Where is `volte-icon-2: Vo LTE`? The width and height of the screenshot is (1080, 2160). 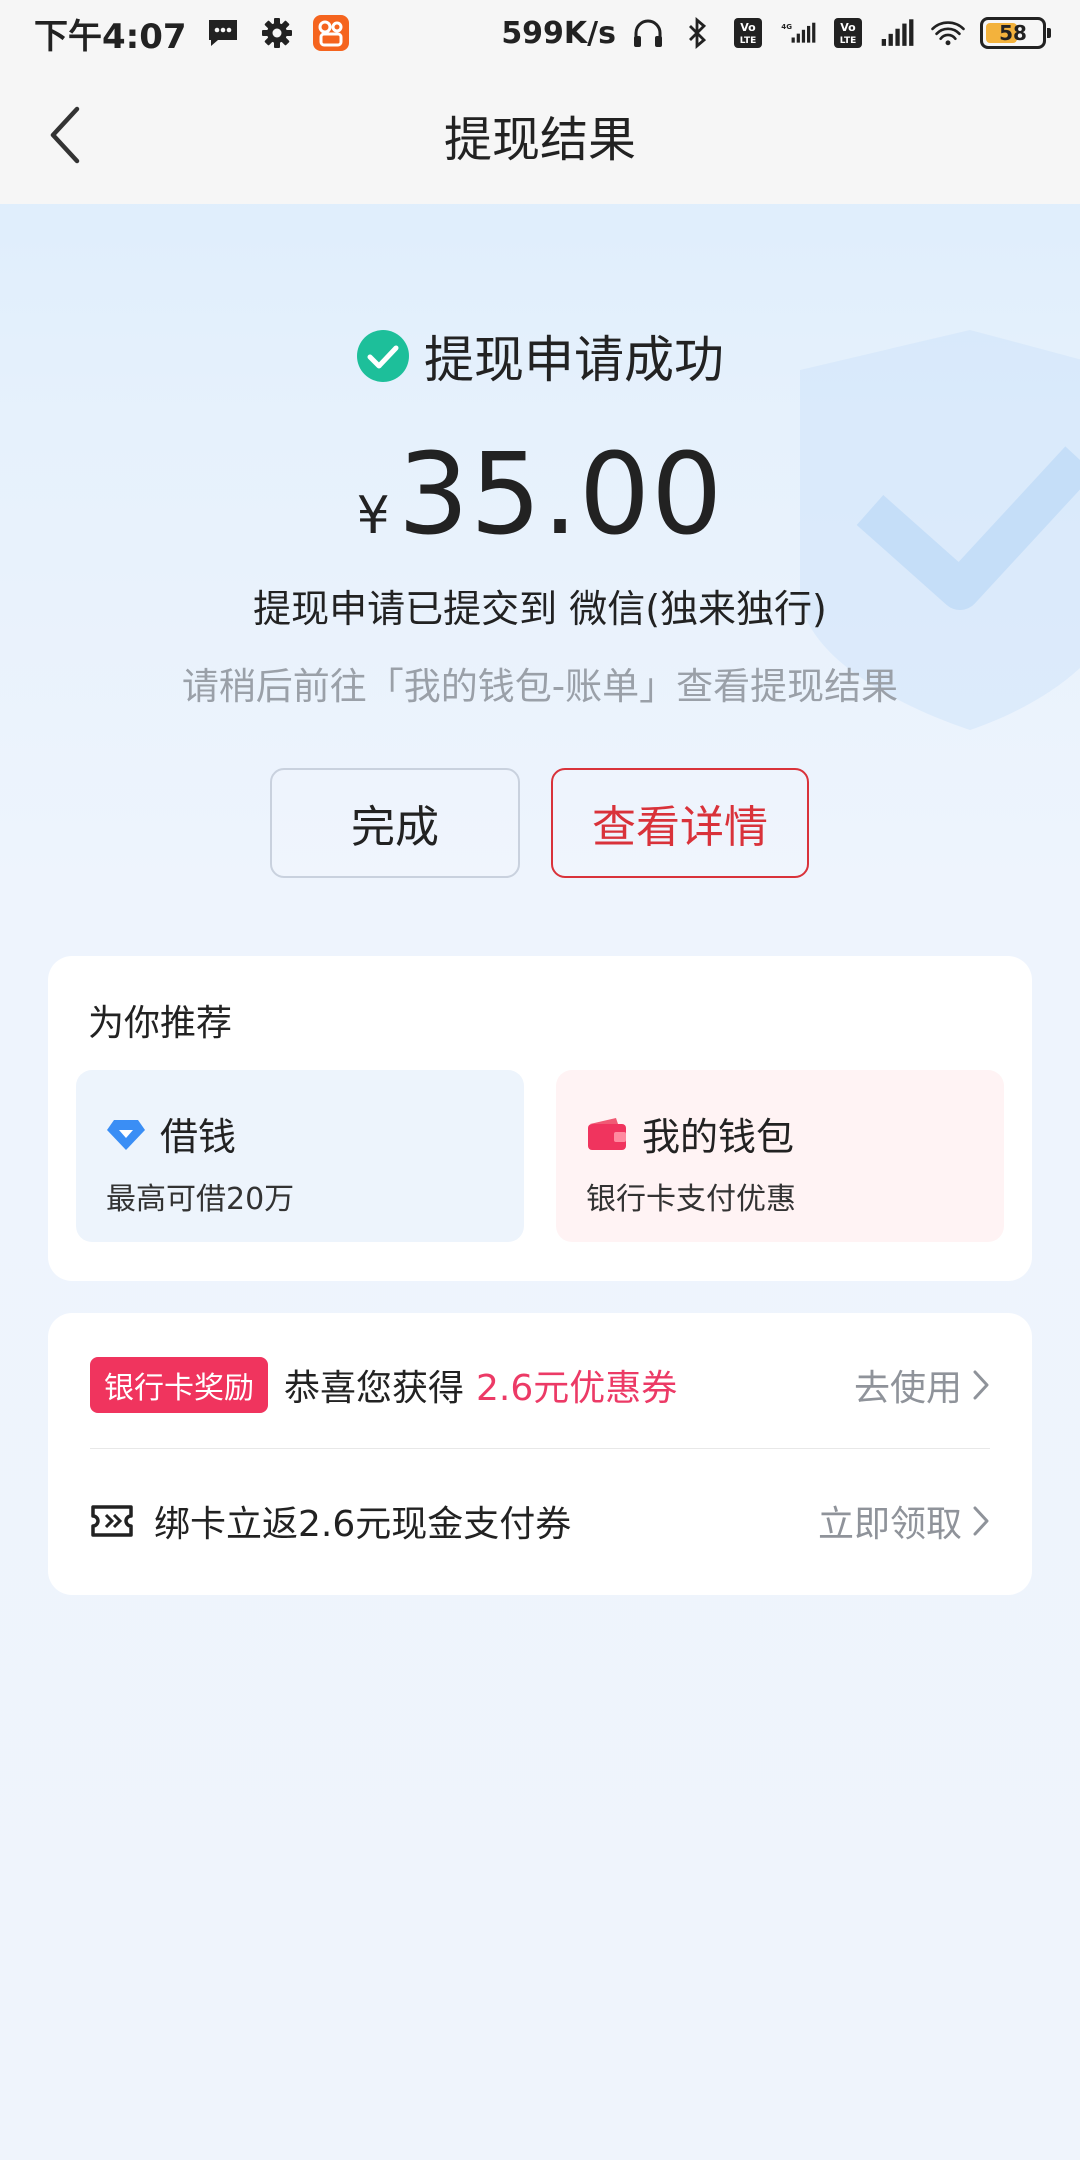
volte-icon-2: Vo LTE is located at coordinates (848, 33).